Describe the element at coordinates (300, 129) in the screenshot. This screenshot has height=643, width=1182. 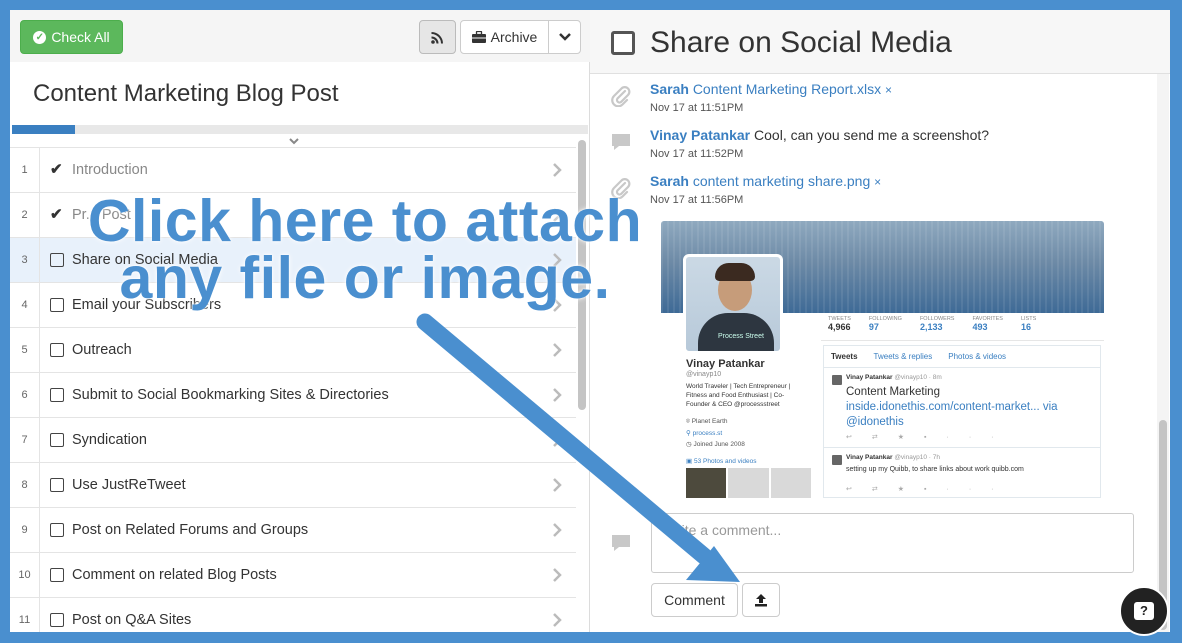
I see `checklist-progress-bar` at that location.